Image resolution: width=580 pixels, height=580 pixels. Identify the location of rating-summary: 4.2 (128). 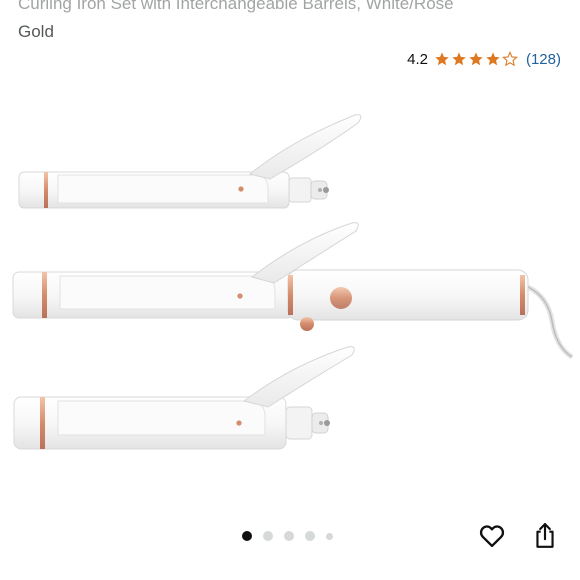
(484, 59).